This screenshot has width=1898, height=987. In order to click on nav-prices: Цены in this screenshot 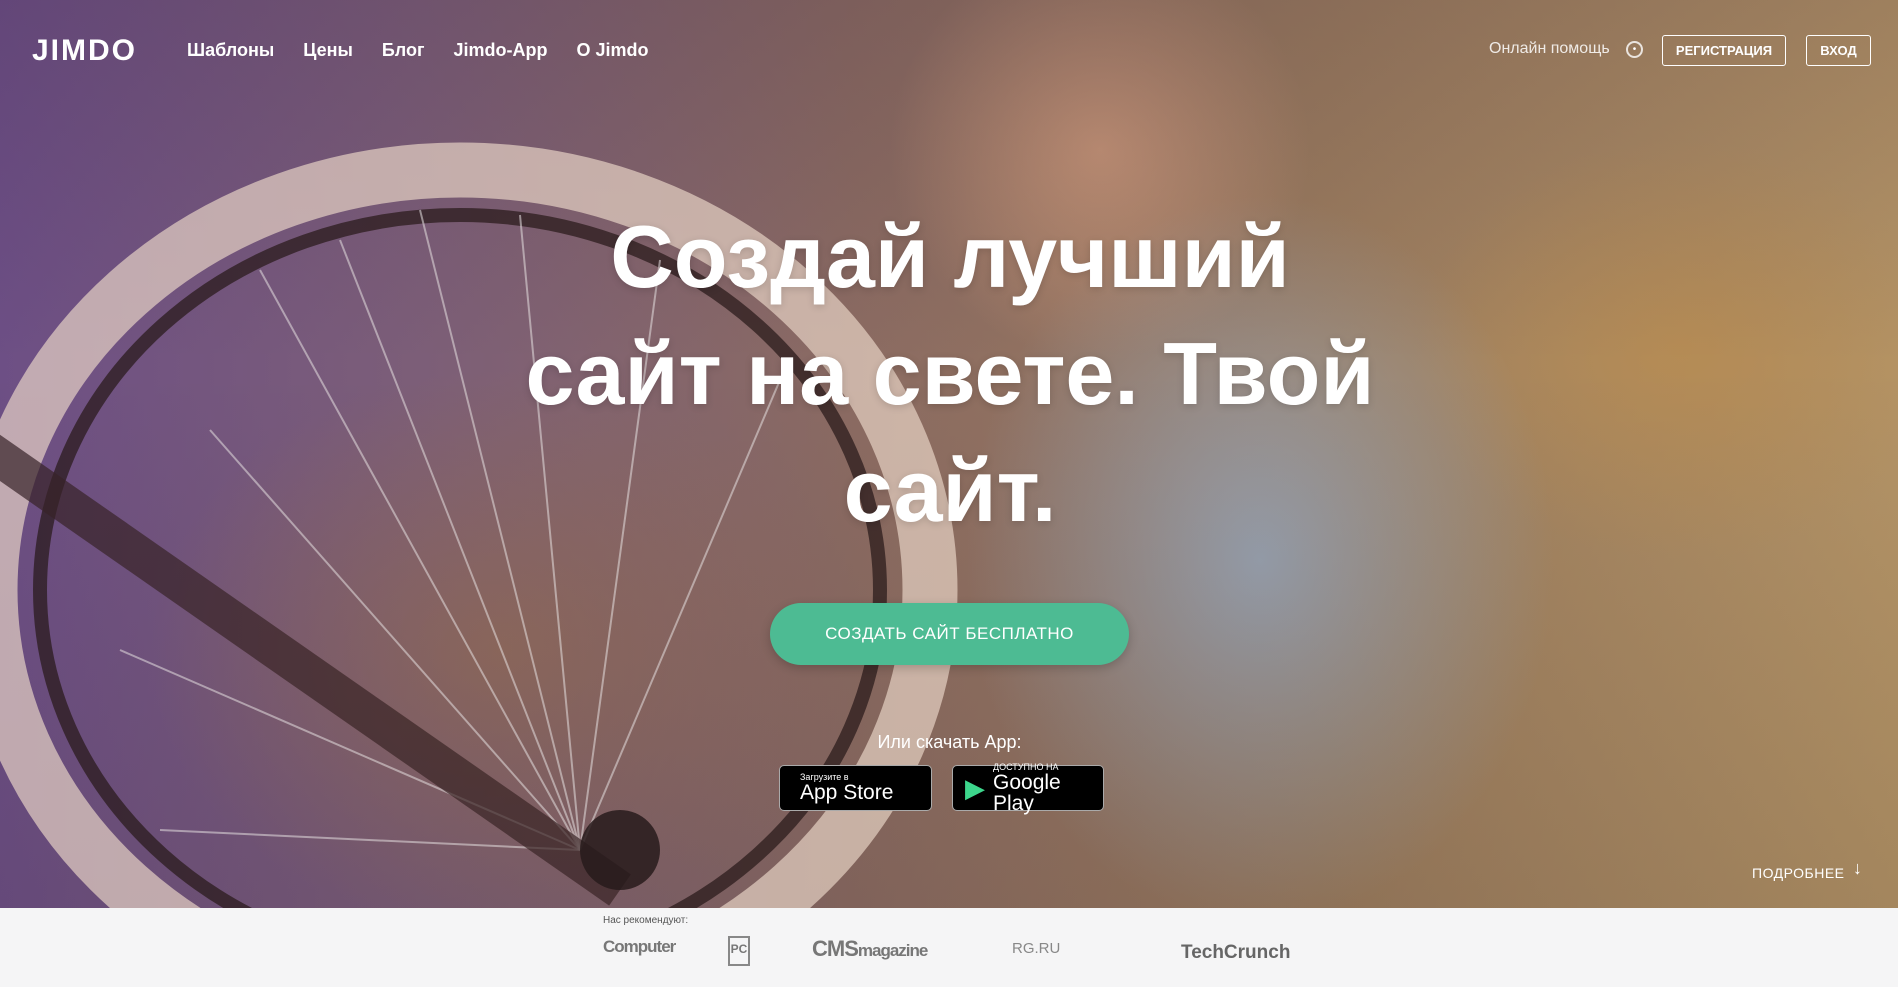, I will do `click(328, 50)`.